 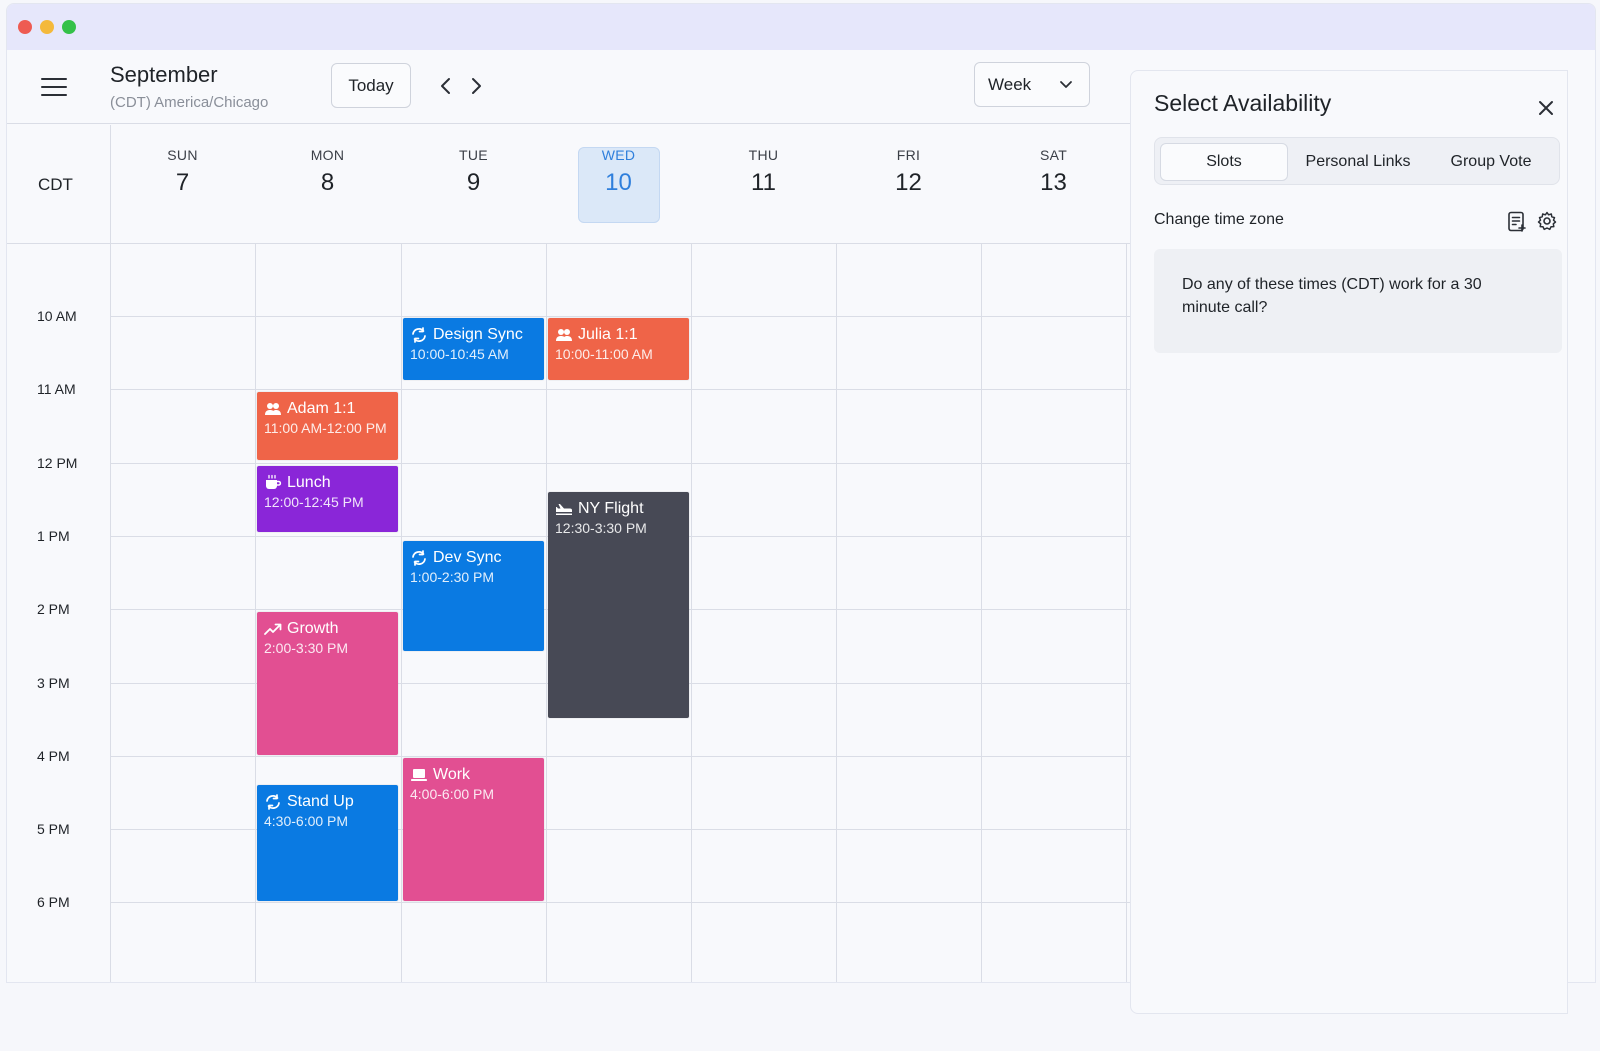 What do you see at coordinates (25, 27) in the screenshot?
I see `close-window-button` at bounding box center [25, 27].